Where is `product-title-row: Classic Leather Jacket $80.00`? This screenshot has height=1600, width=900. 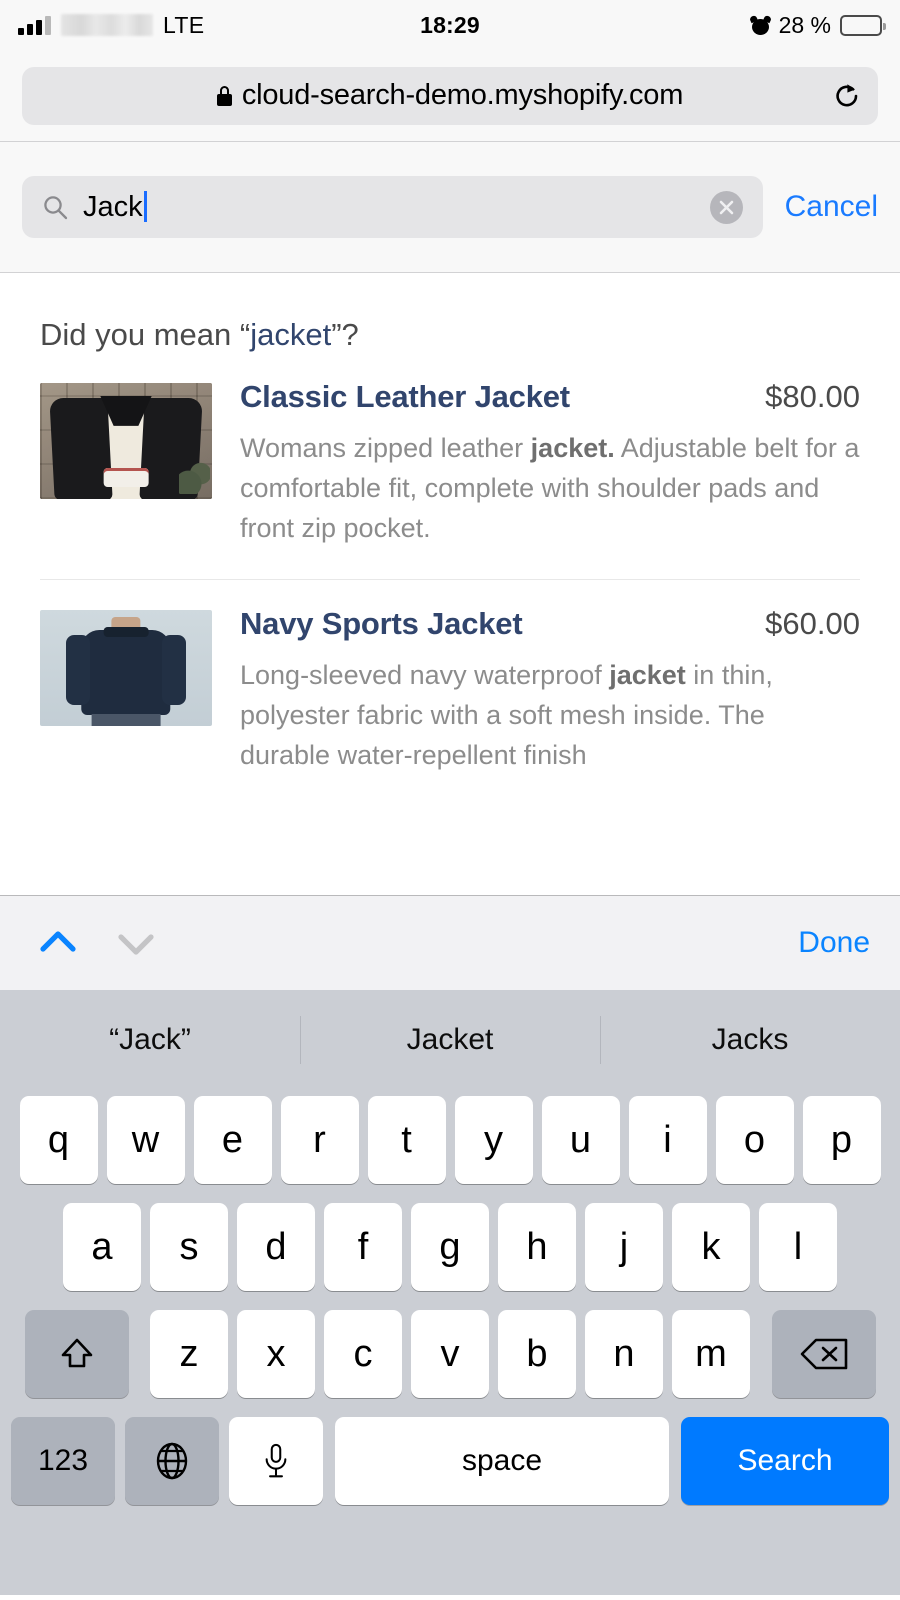
product-title-row: Classic Leather Jacket $80.00 is located at coordinates (550, 397).